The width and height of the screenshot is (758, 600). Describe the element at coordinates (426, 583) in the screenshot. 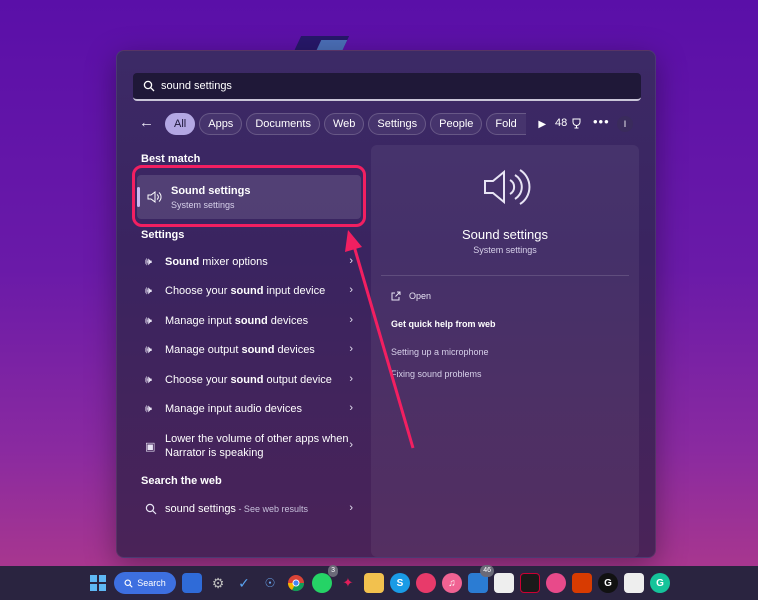

I see `cast-icon` at that location.